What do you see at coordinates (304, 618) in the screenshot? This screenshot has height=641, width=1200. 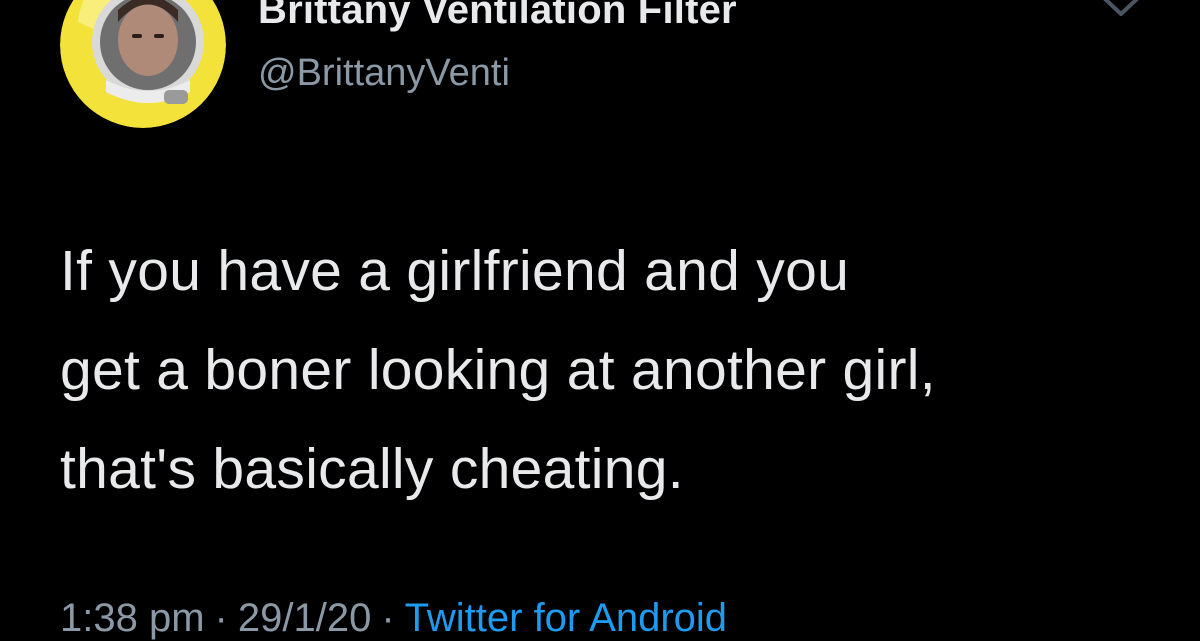 I see `tweet-date: 29/1/20` at bounding box center [304, 618].